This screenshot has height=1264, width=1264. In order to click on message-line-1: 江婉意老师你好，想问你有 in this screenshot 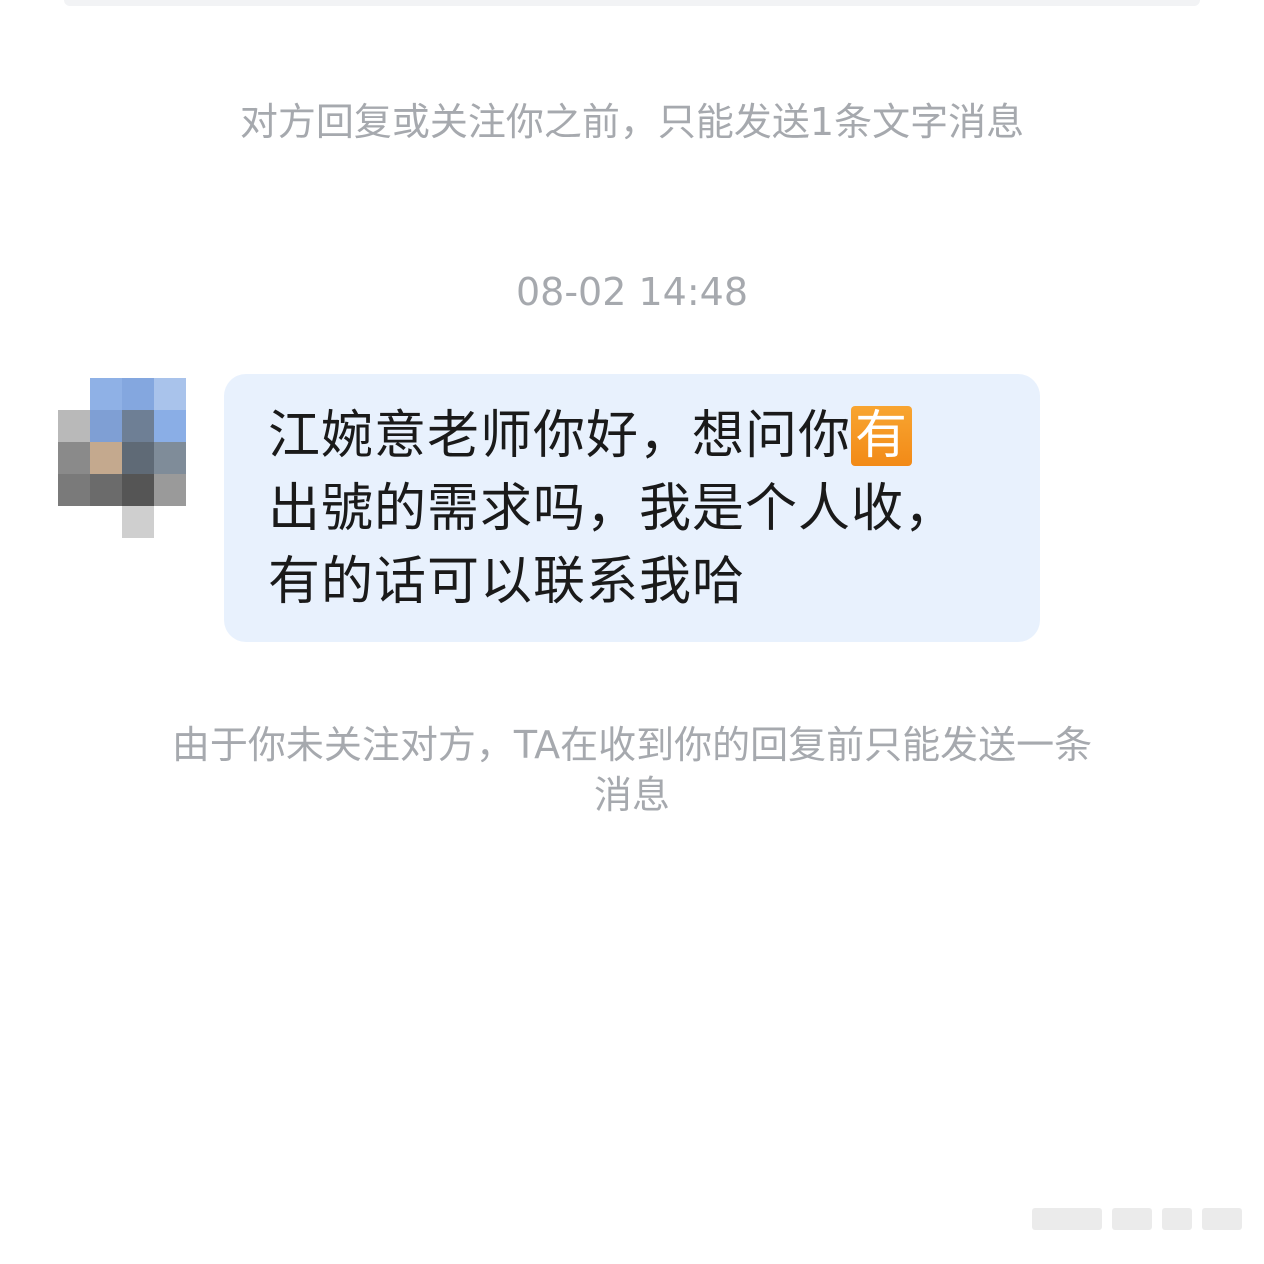, I will do `click(639, 436)`.